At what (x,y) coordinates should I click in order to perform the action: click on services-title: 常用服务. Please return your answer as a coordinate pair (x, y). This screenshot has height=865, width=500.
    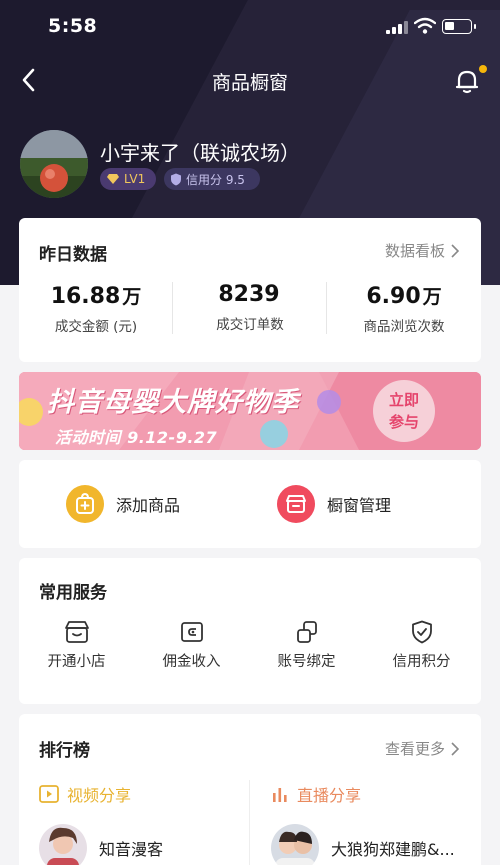
    Looking at the image, I should click on (73, 593).